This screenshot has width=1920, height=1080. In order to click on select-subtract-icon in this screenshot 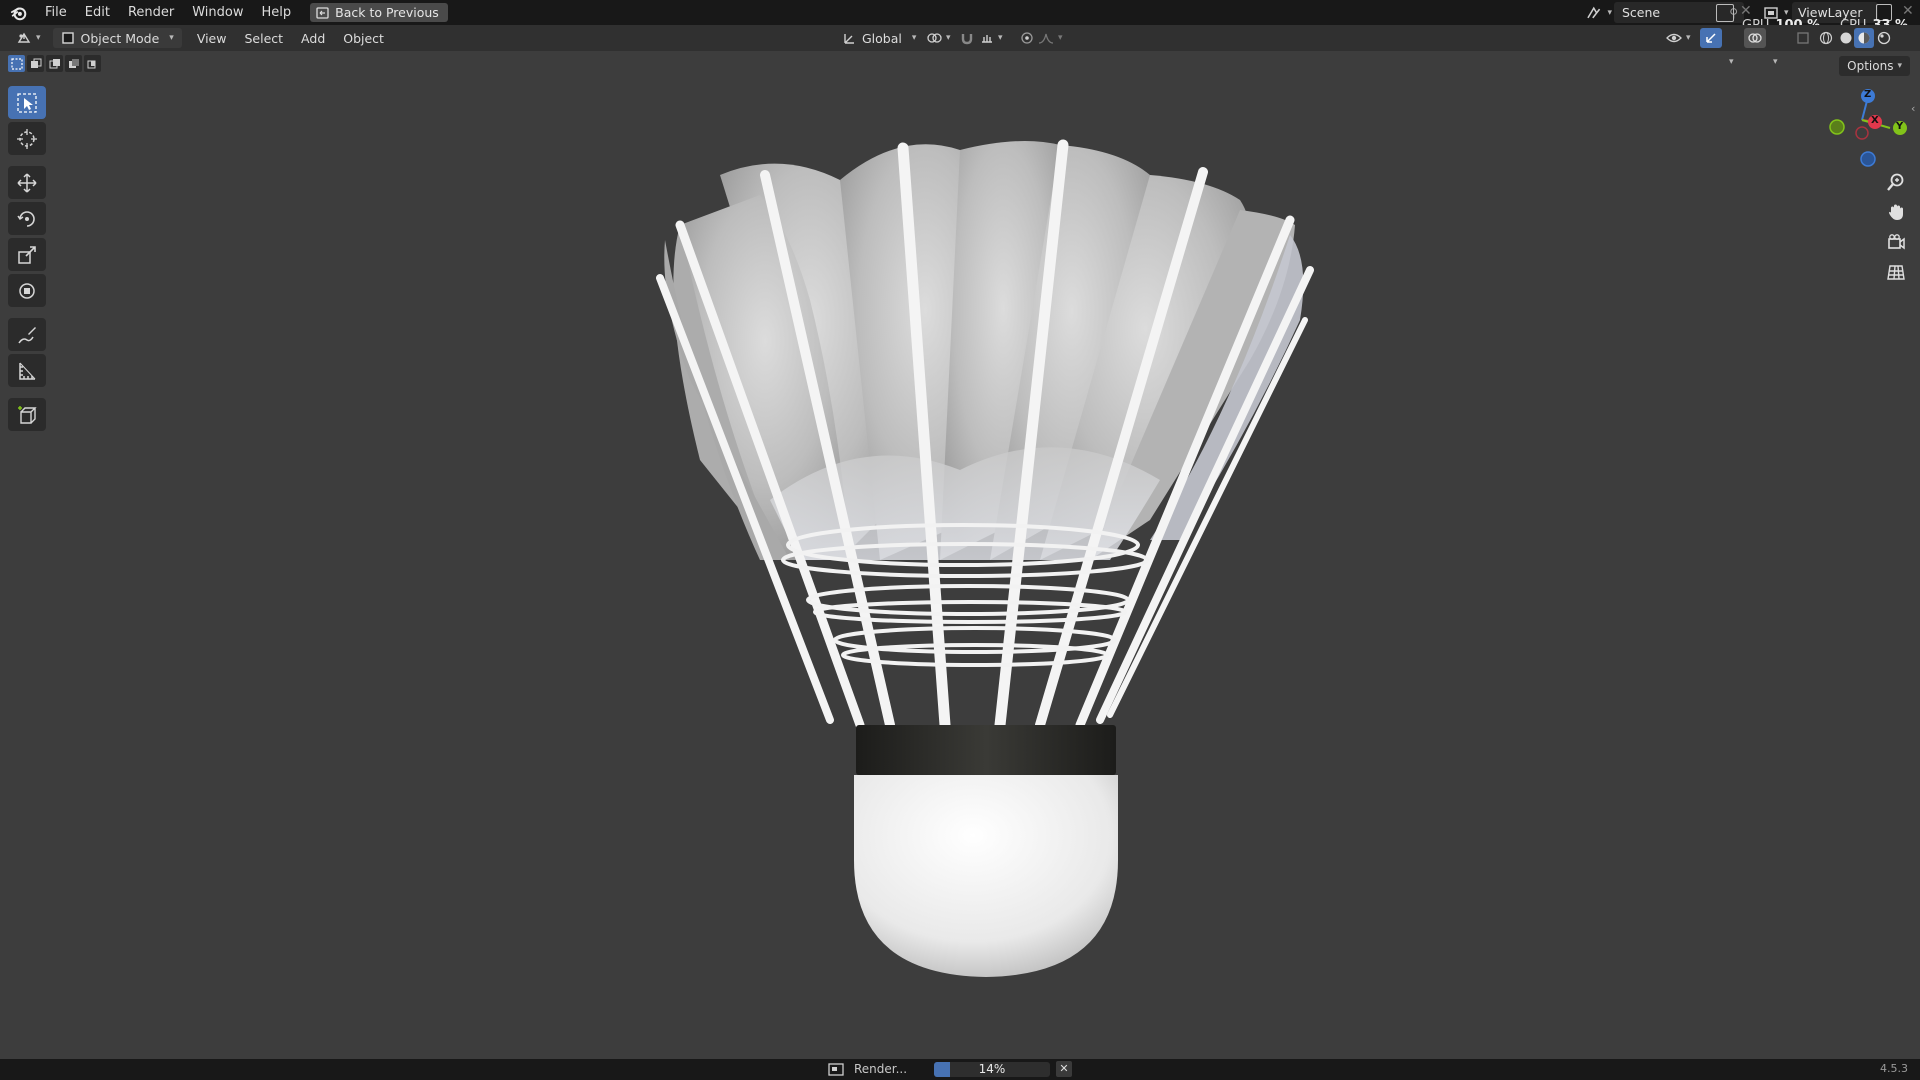, I will do `click(54, 63)`.